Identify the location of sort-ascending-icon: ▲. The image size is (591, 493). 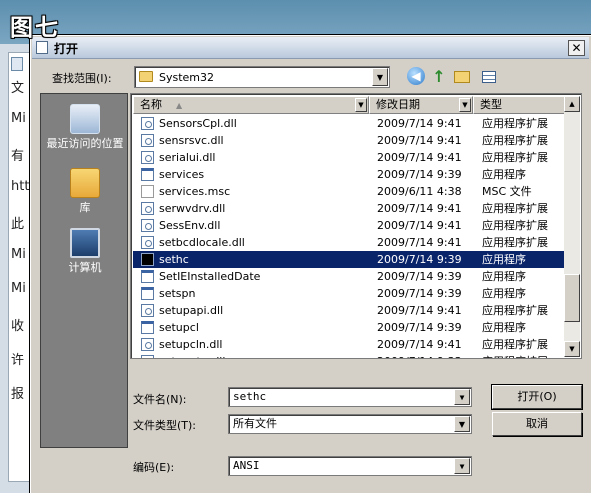
(179, 105).